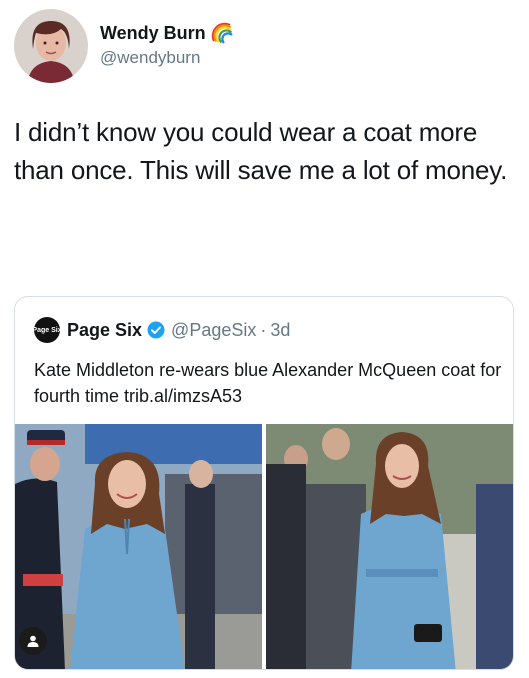  Describe the element at coordinates (156, 330) in the screenshot. I see `verified-icon` at that location.